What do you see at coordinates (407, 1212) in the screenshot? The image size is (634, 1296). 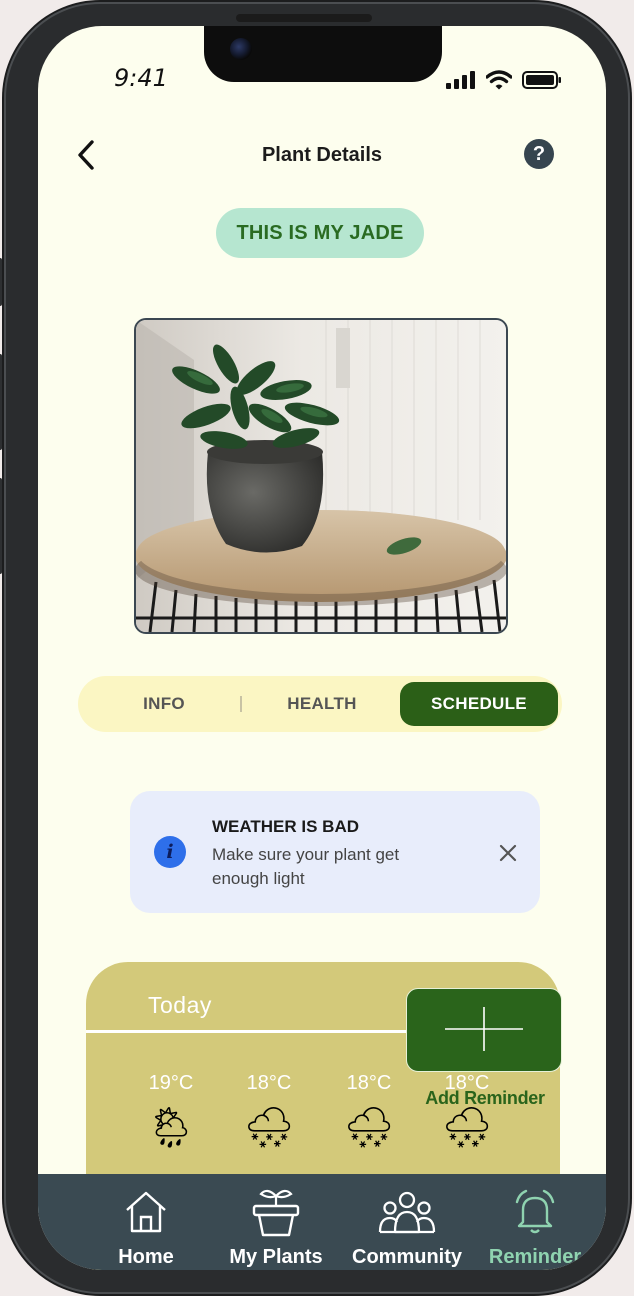 I see `community-icon` at bounding box center [407, 1212].